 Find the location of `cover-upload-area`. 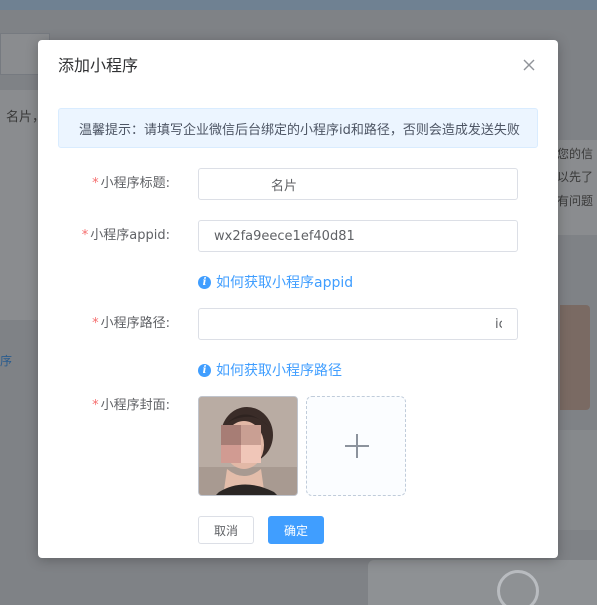

cover-upload-area is located at coordinates (302, 446).